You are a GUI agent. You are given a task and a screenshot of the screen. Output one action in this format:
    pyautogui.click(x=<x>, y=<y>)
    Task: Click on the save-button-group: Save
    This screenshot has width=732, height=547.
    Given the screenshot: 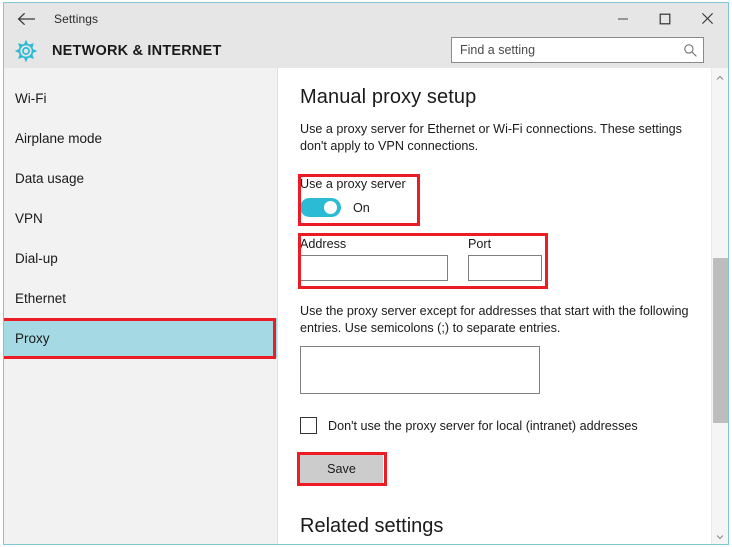 What is the action you would take?
    pyautogui.click(x=342, y=469)
    